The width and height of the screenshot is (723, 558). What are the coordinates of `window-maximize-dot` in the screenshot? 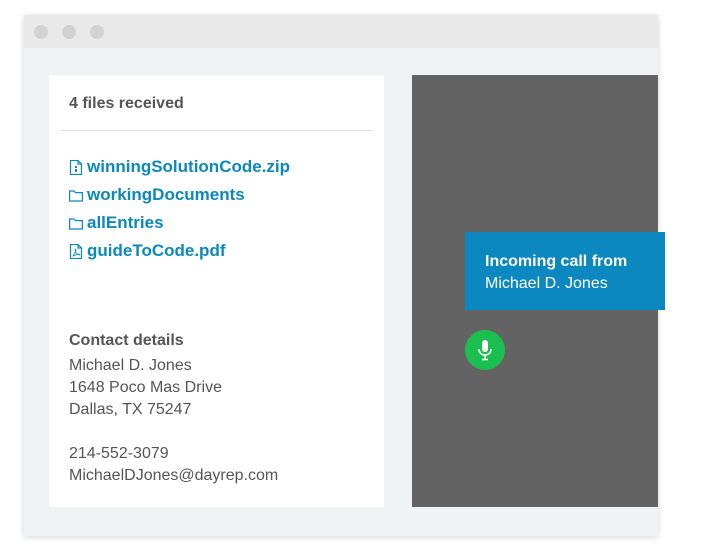 It's located at (97, 32).